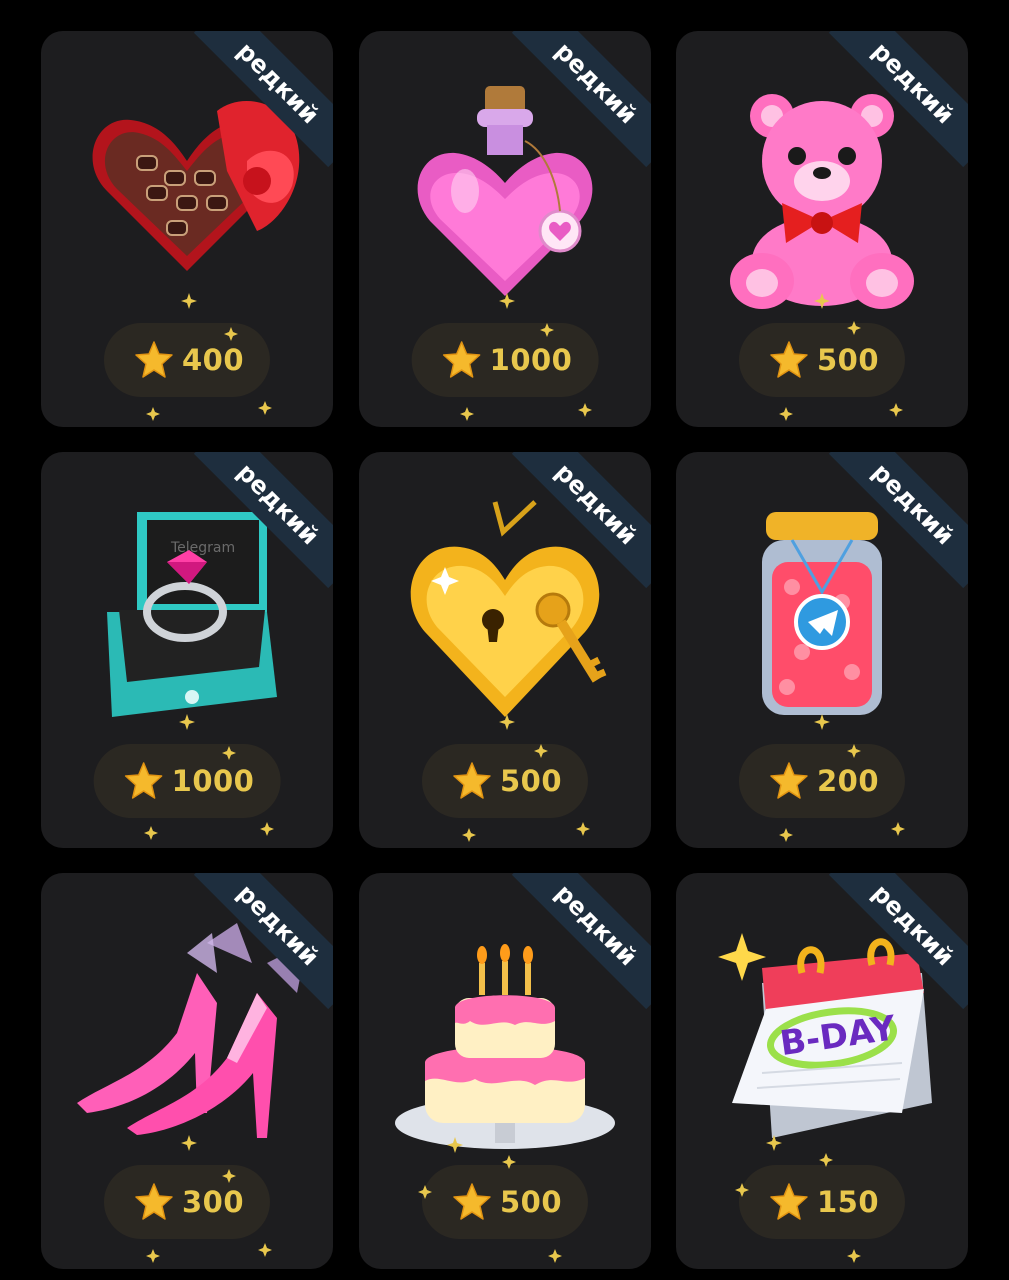 This screenshot has width=1009, height=1280. I want to click on gift-card-pink-teddy-bear: редкий 500, so click(822, 229).